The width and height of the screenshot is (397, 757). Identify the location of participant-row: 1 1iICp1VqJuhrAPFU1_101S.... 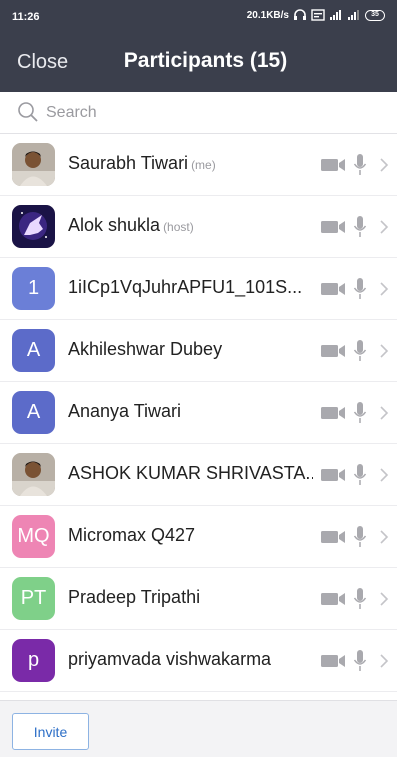
(198, 289).